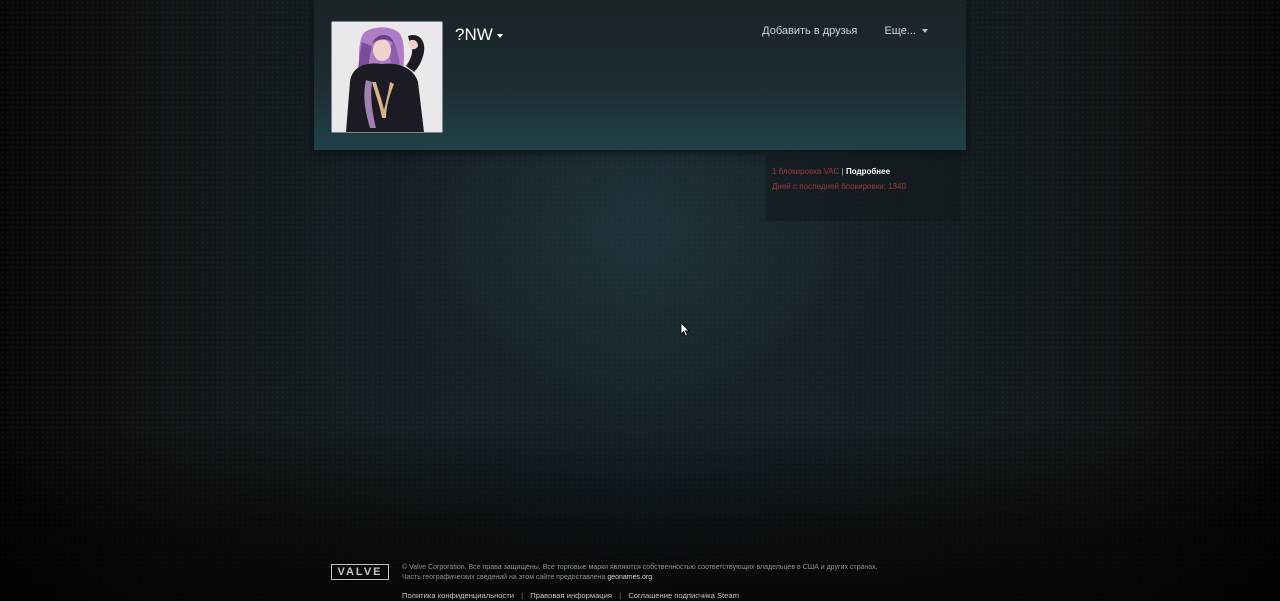 Image resolution: width=1280 pixels, height=601 pixels. I want to click on avatar-photo, so click(387, 77).